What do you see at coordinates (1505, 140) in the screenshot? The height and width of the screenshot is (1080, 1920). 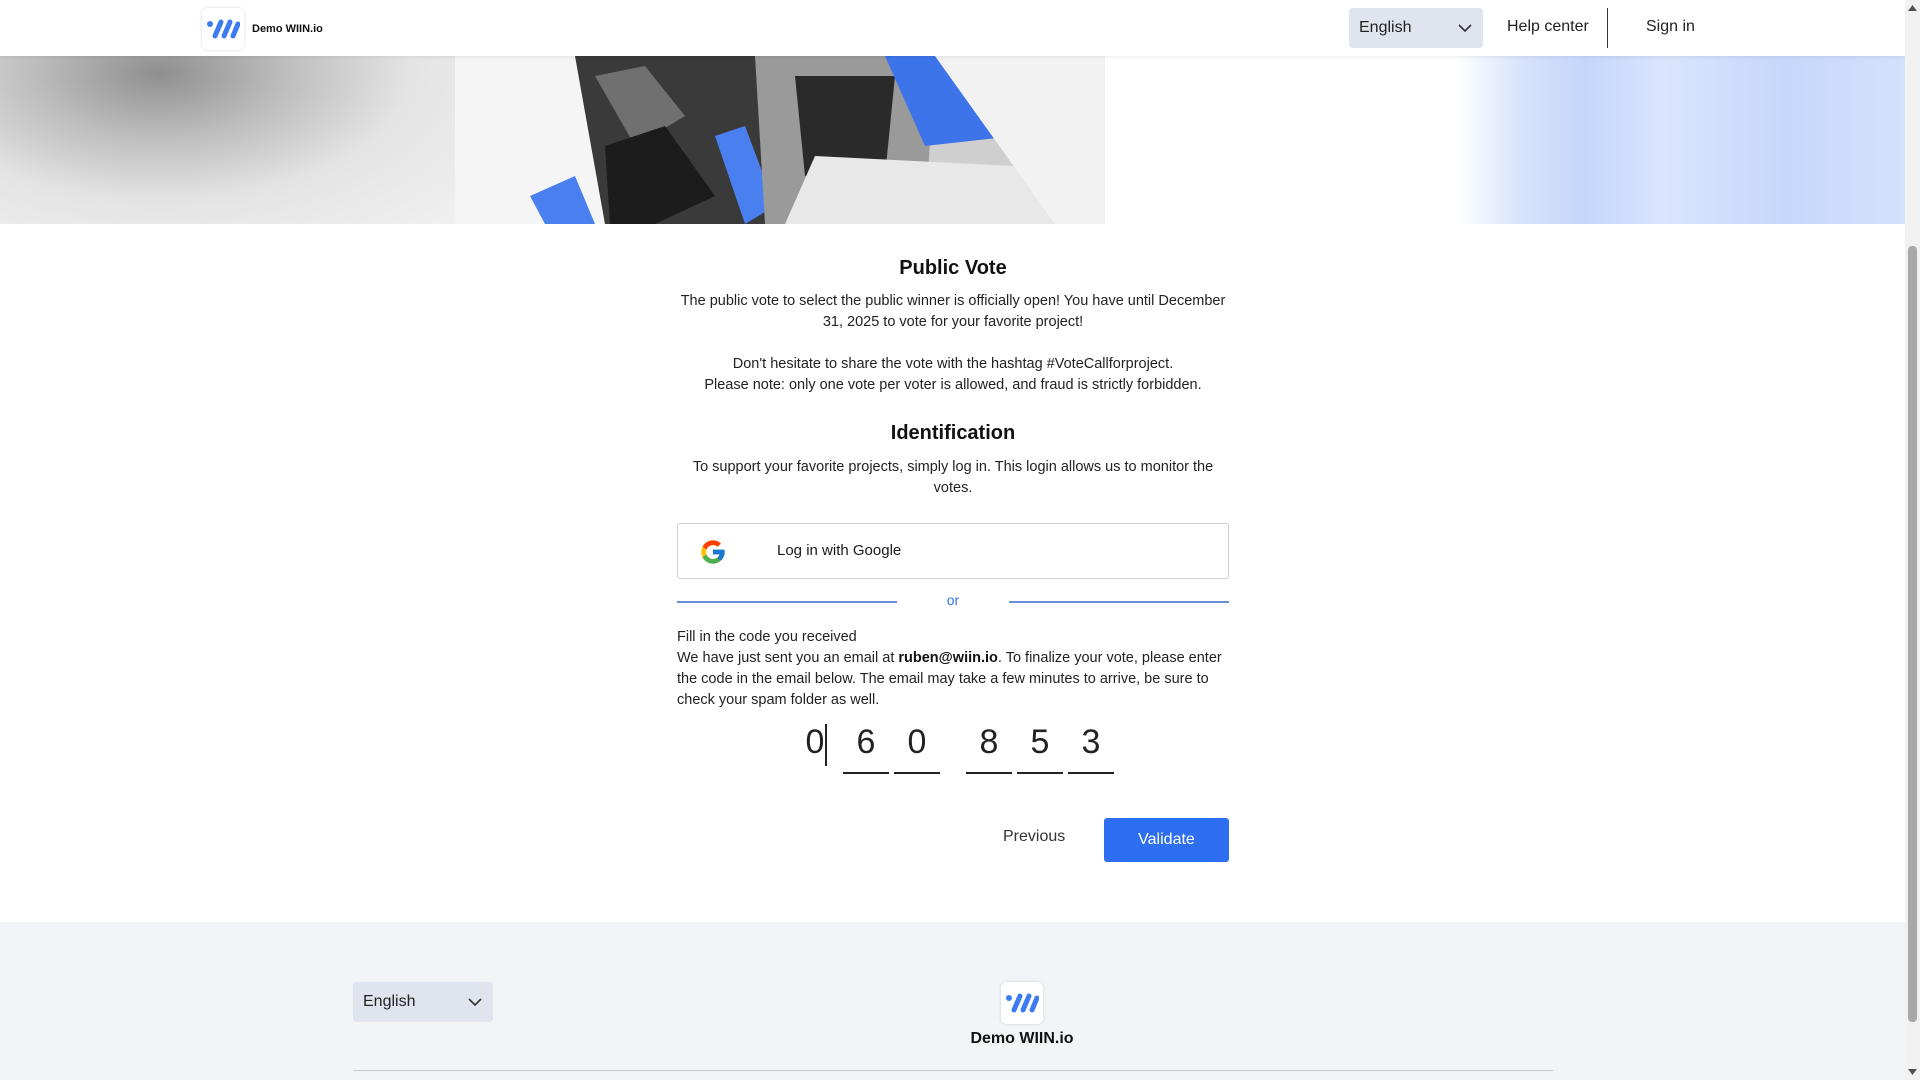 I see `banner-right-blur` at bounding box center [1505, 140].